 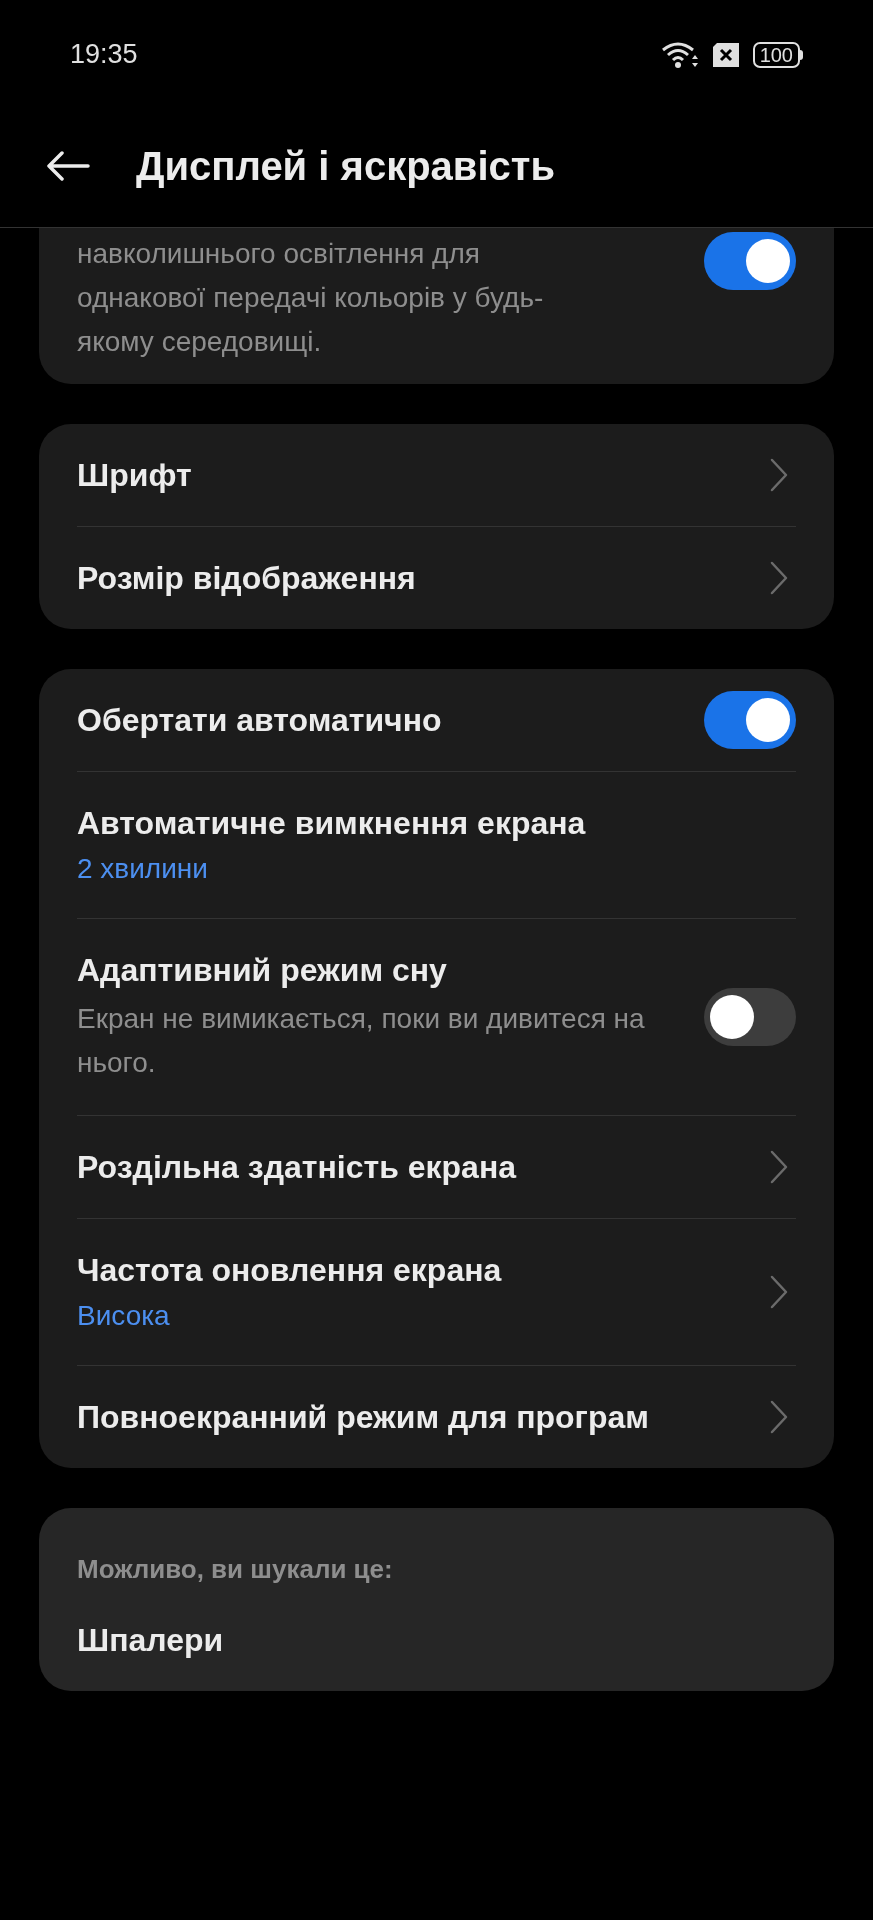 I want to click on battery-level: 100, so click(x=776, y=54).